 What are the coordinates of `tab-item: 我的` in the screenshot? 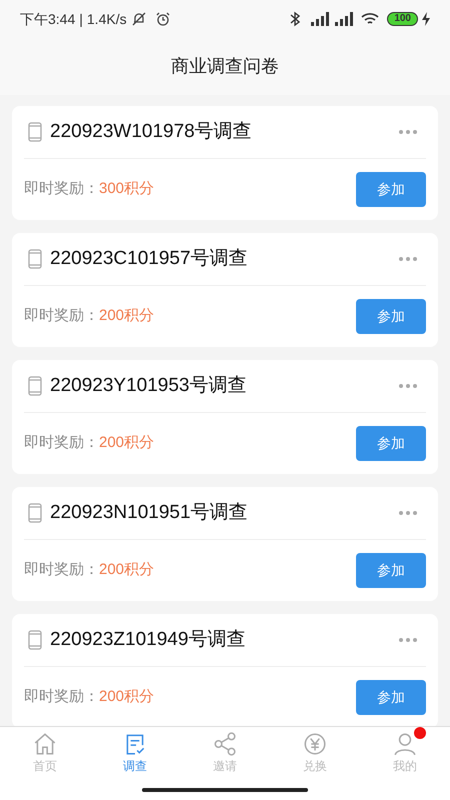 It's located at (405, 753).